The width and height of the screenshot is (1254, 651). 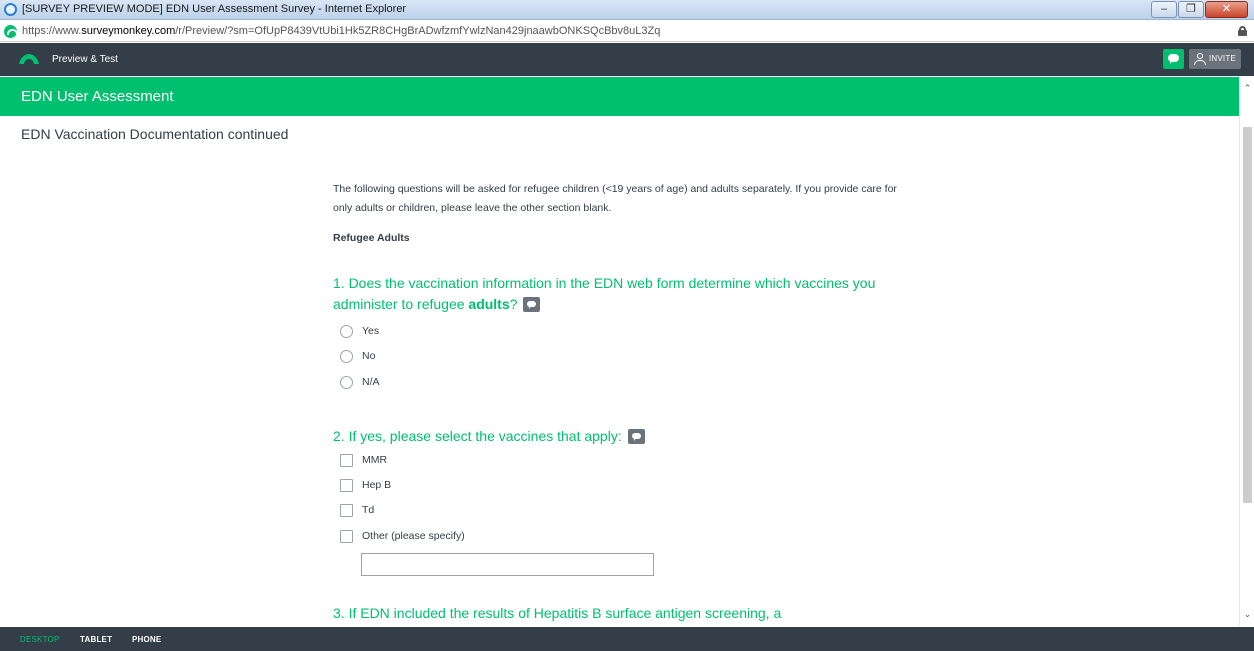 What do you see at coordinates (1247, 614) in the screenshot?
I see `scroll-down-icon: ⌄` at bounding box center [1247, 614].